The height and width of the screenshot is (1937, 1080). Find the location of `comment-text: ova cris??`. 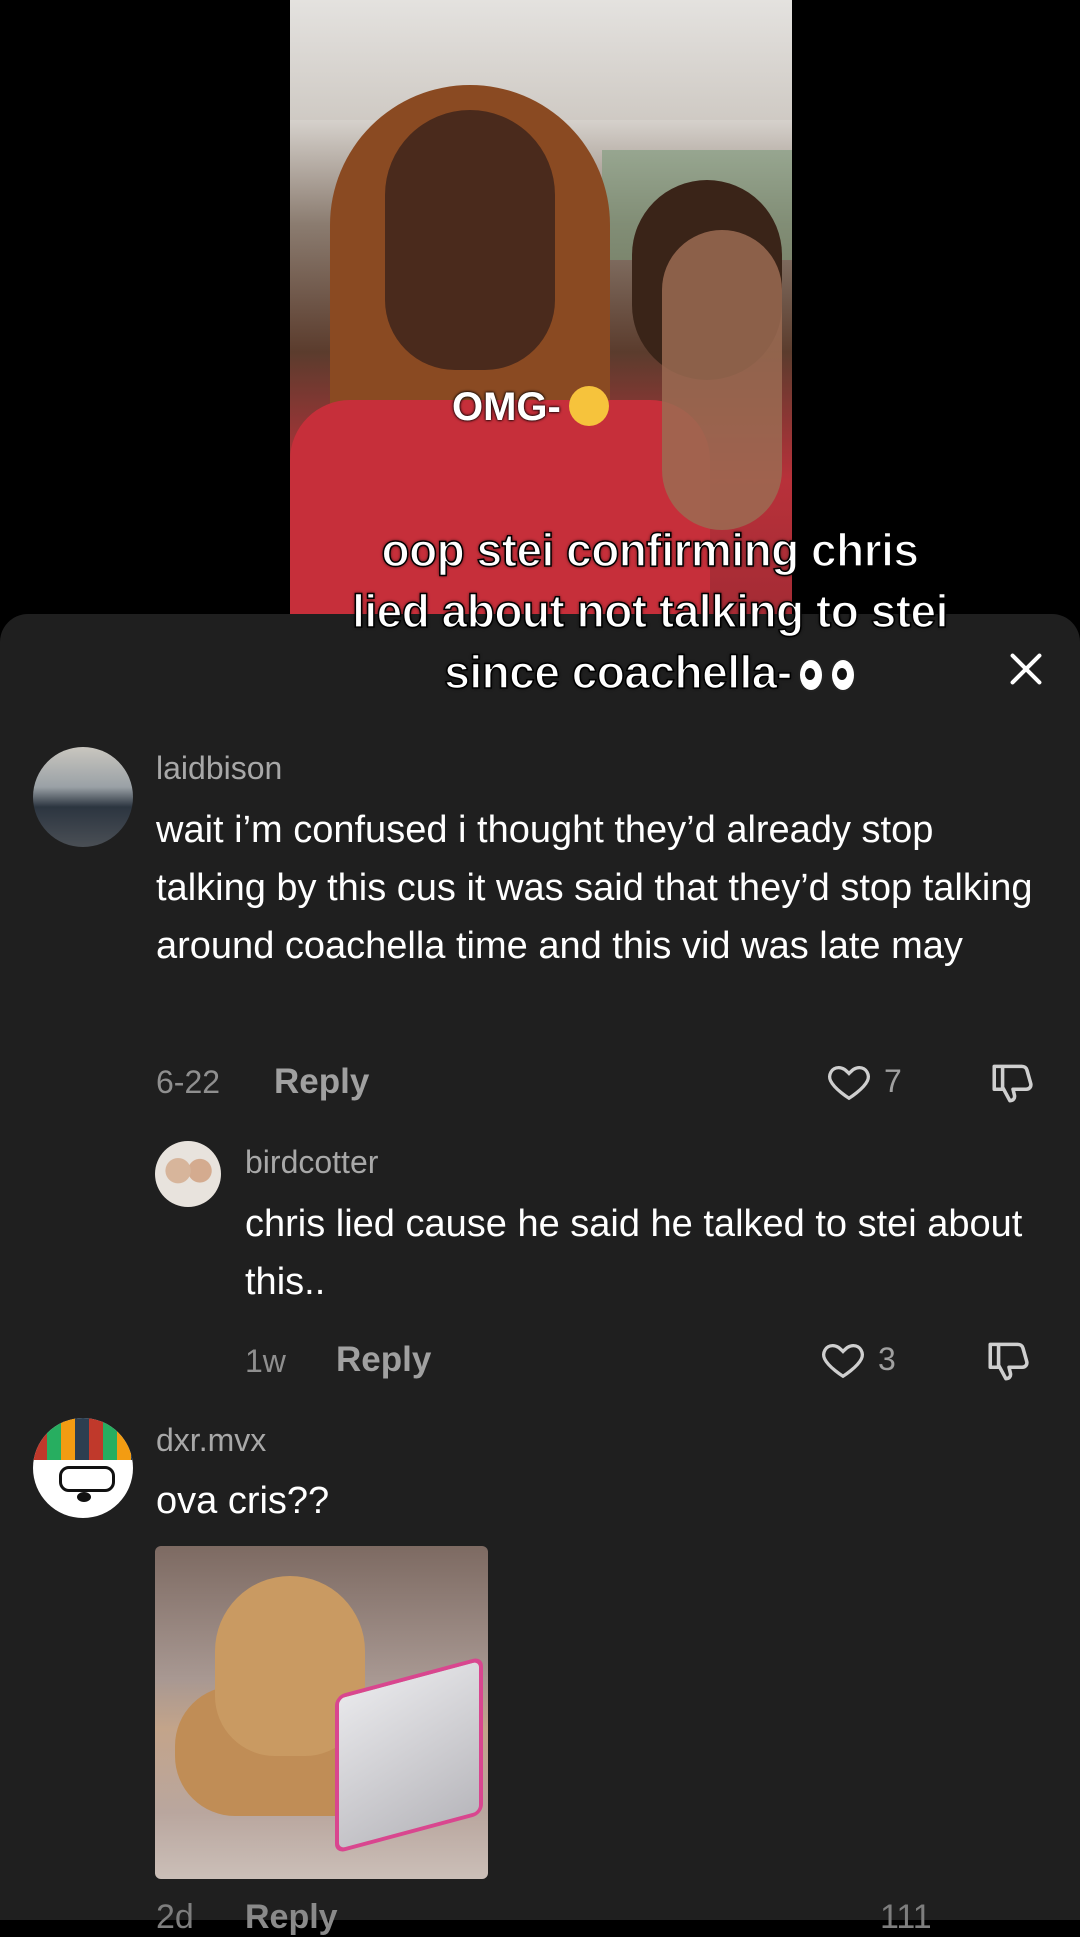

comment-text: ova cris?? is located at coordinates (243, 1501).